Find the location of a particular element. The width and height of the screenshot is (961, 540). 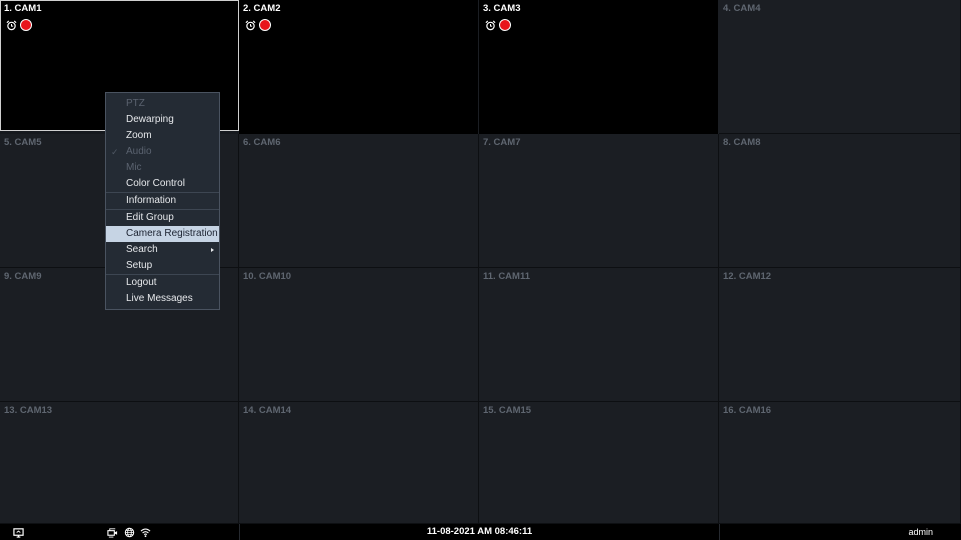

menu-item-label: Search is located at coordinates (142, 249).